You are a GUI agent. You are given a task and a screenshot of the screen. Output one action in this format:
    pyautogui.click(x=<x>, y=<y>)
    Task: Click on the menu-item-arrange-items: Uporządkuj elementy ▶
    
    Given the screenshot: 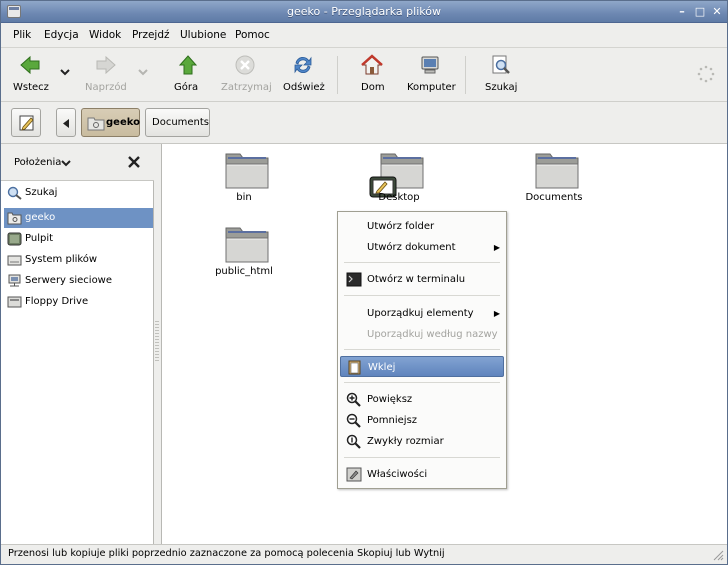 What is the action you would take?
    pyautogui.click(x=422, y=313)
    